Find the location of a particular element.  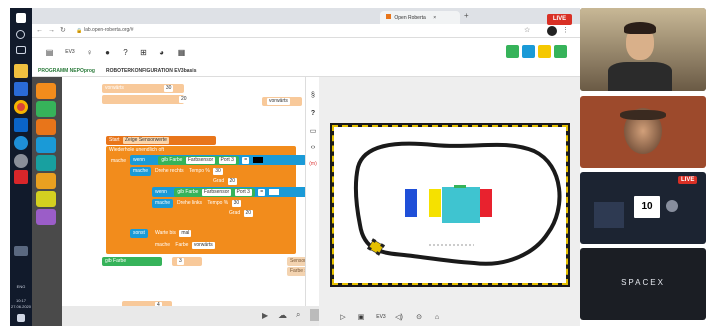

play-icon: ▶ is located at coordinates (265, 315).